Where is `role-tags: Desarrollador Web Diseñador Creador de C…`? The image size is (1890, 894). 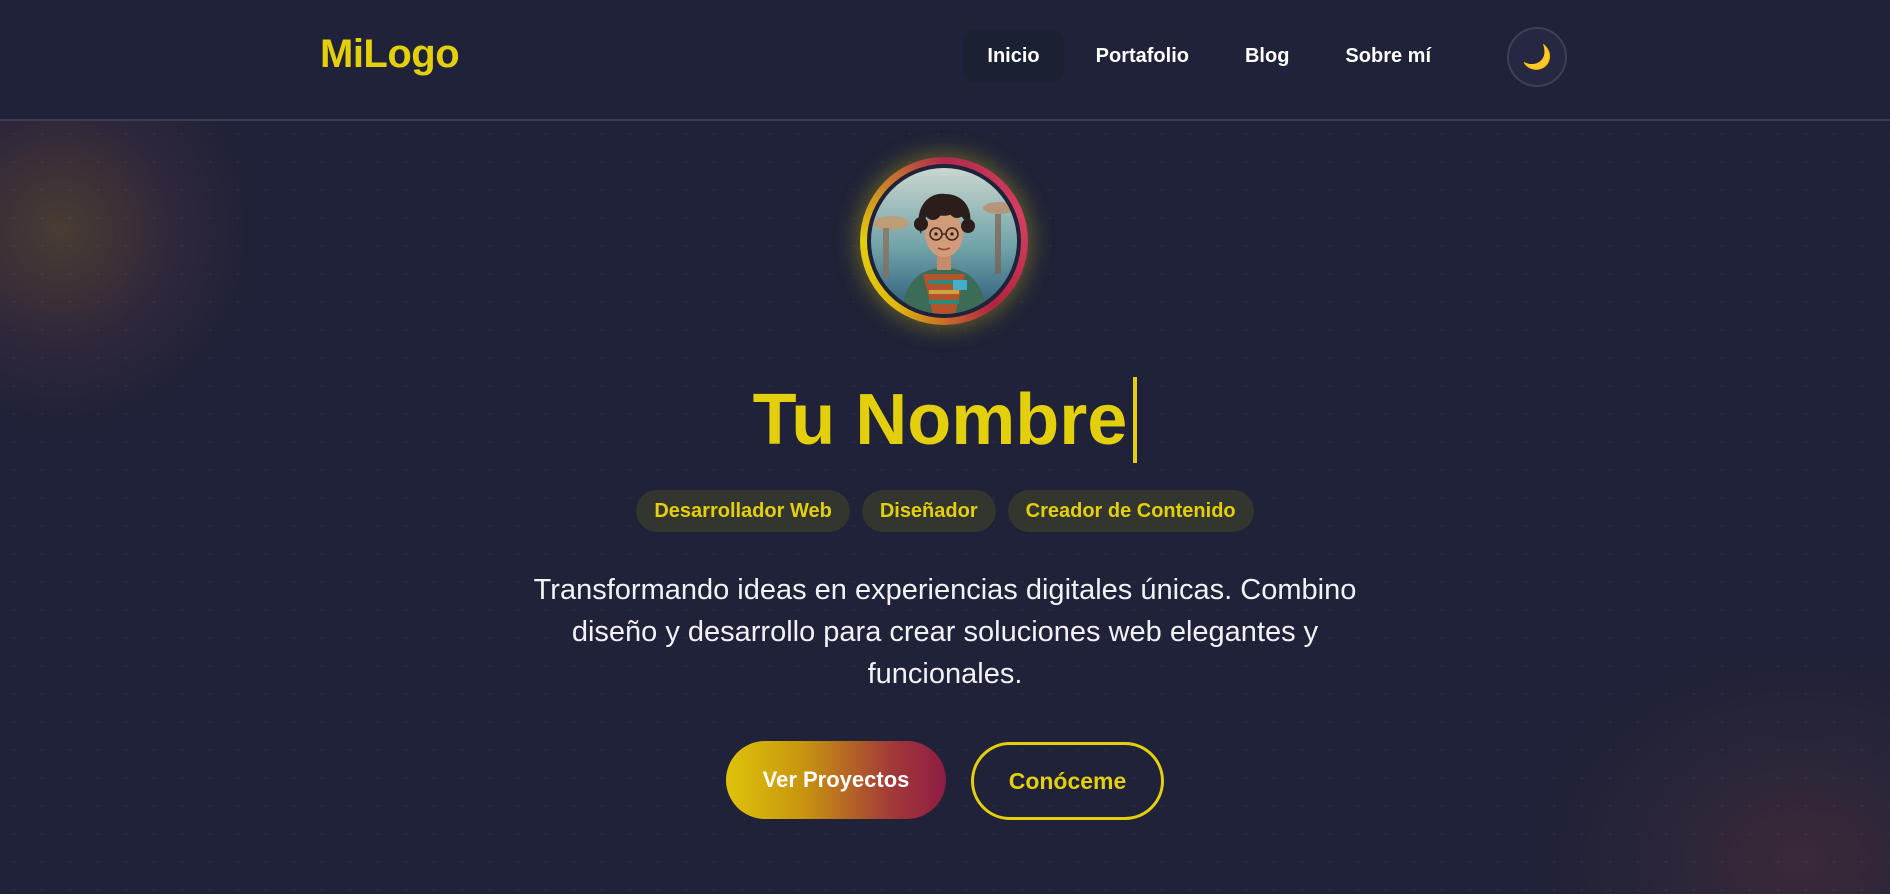
role-tags: Desarrollador Web Diseñador Creador de C… is located at coordinates (945, 511).